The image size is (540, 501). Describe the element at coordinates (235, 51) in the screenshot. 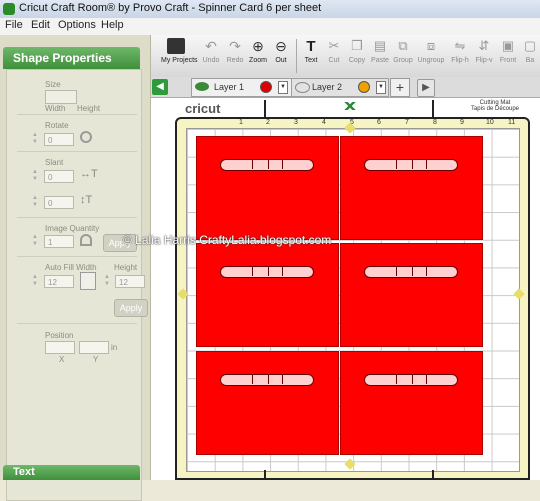

I see `redo-button: ↷ Redo` at that location.